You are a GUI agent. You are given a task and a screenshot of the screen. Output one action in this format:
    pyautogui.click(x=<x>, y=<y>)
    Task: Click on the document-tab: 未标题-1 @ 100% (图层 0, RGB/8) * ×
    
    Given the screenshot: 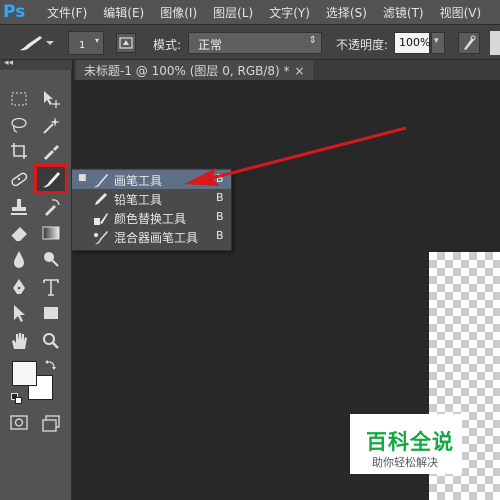 What is the action you would take?
    pyautogui.click(x=194, y=70)
    